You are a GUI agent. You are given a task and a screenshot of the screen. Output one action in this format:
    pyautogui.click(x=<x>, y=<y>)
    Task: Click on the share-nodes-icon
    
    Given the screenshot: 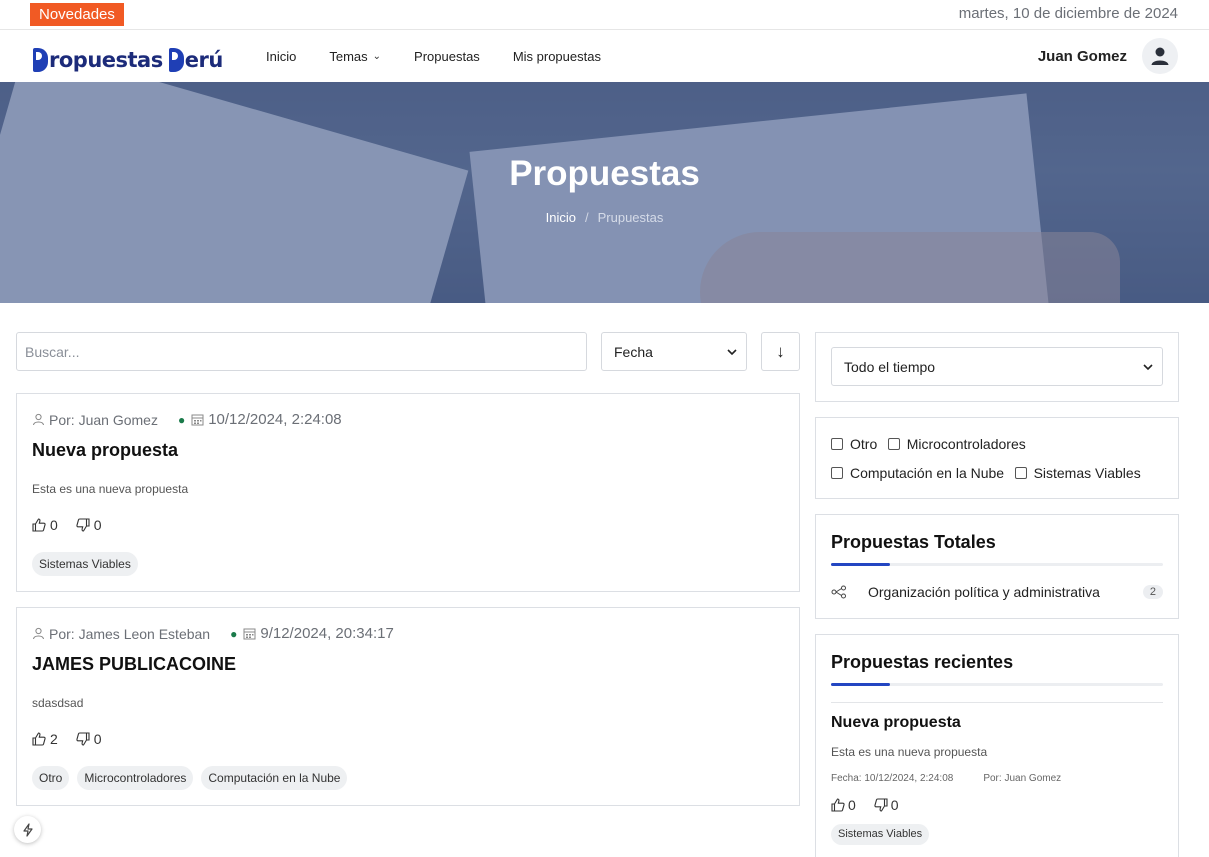 What is the action you would take?
    pyautogui.click(x=838, y=592)
    